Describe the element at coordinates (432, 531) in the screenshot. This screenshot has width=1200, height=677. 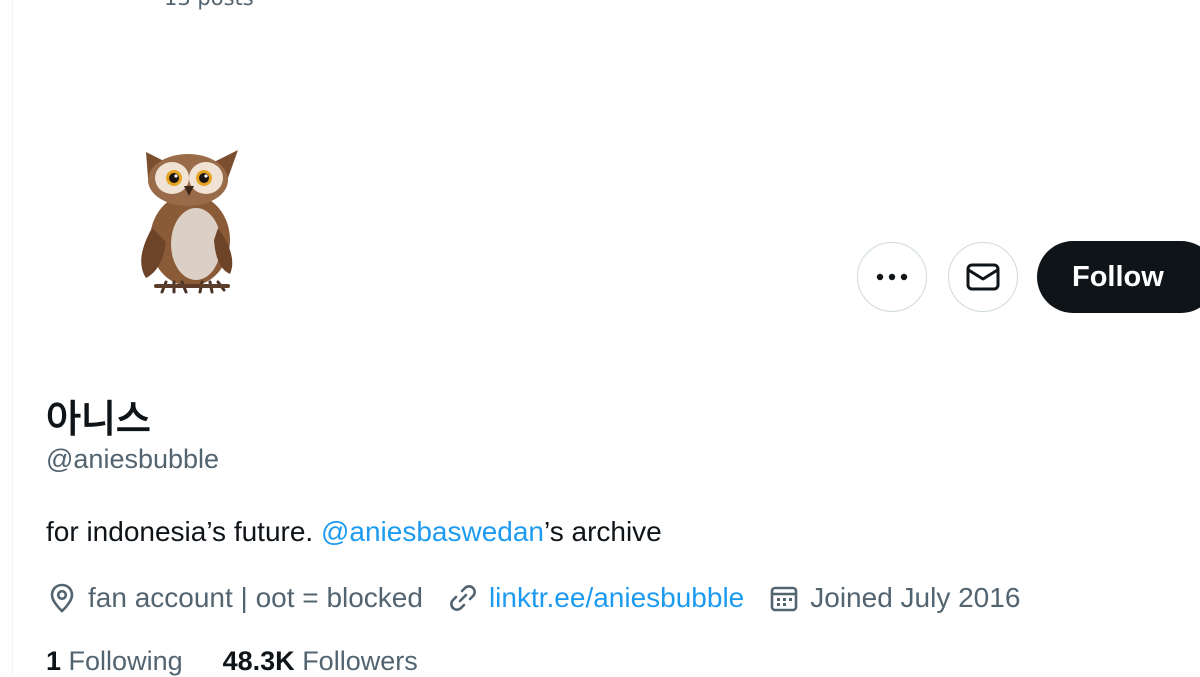
I see `bio-mention-link: @aniesbaswedan` at that location.